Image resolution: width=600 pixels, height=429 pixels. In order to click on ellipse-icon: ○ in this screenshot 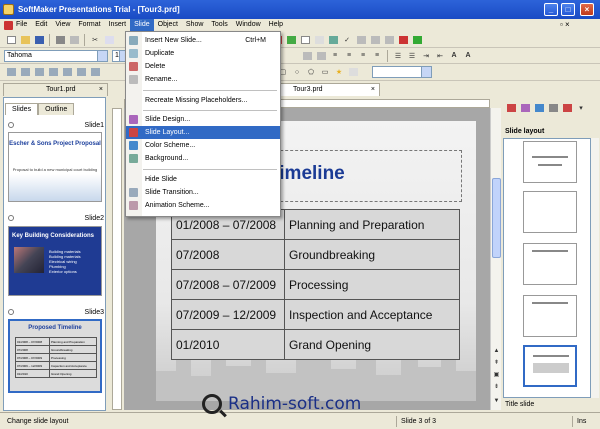, I will do `click(297, 72)`.